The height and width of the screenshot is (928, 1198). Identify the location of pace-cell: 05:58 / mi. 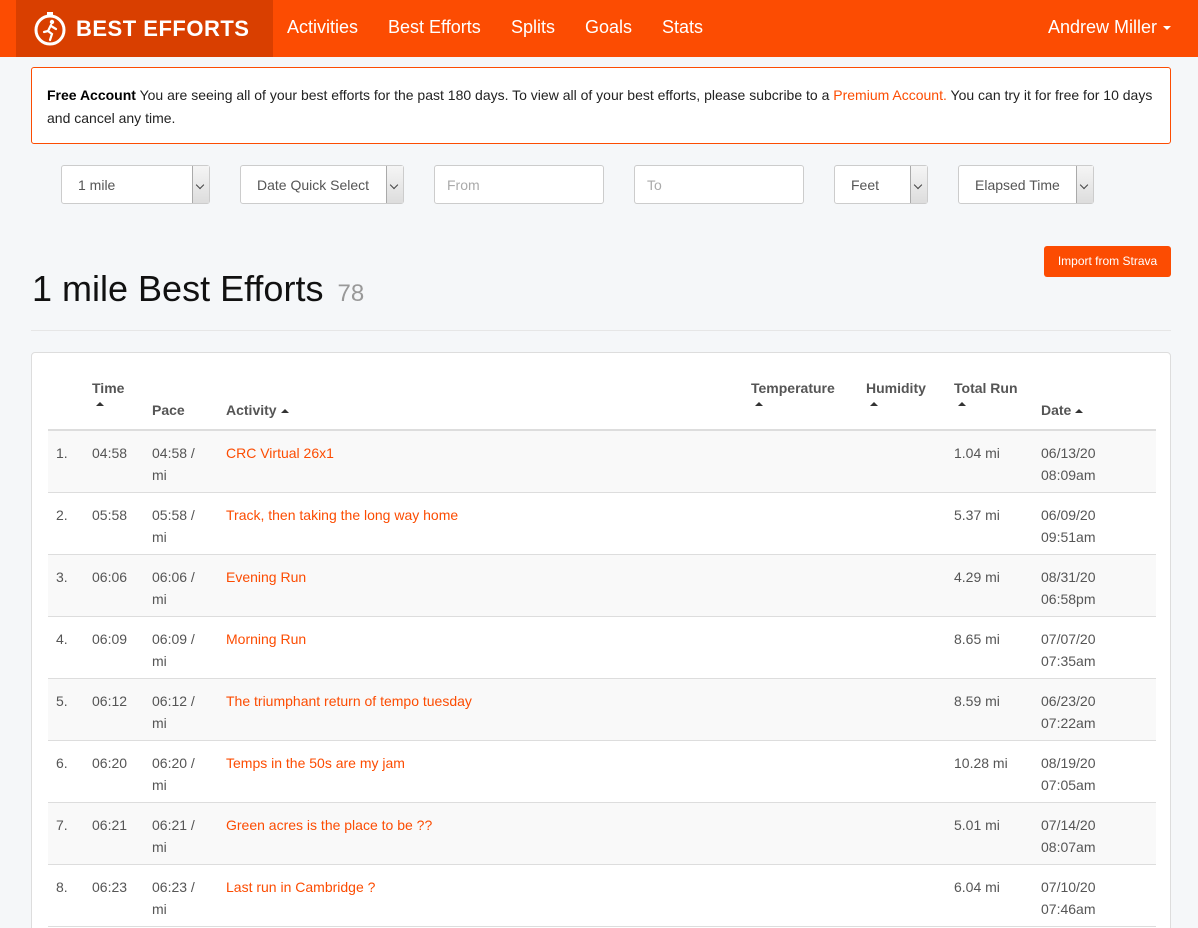
(173, 526).